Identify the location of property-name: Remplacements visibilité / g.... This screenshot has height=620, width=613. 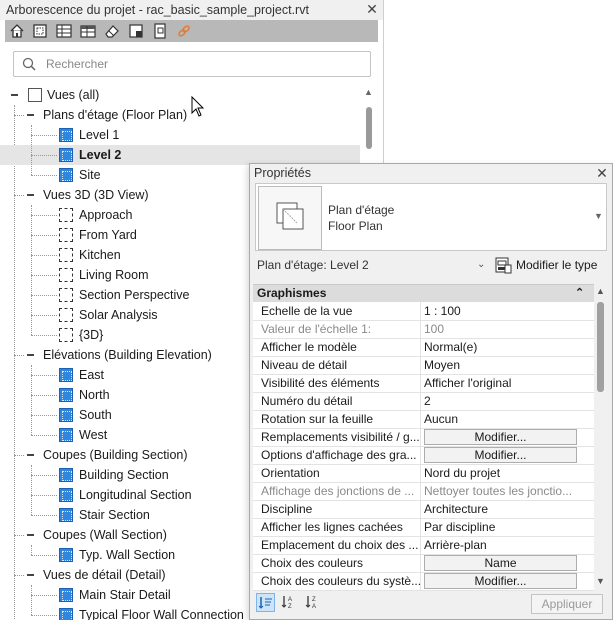
(340, 437).